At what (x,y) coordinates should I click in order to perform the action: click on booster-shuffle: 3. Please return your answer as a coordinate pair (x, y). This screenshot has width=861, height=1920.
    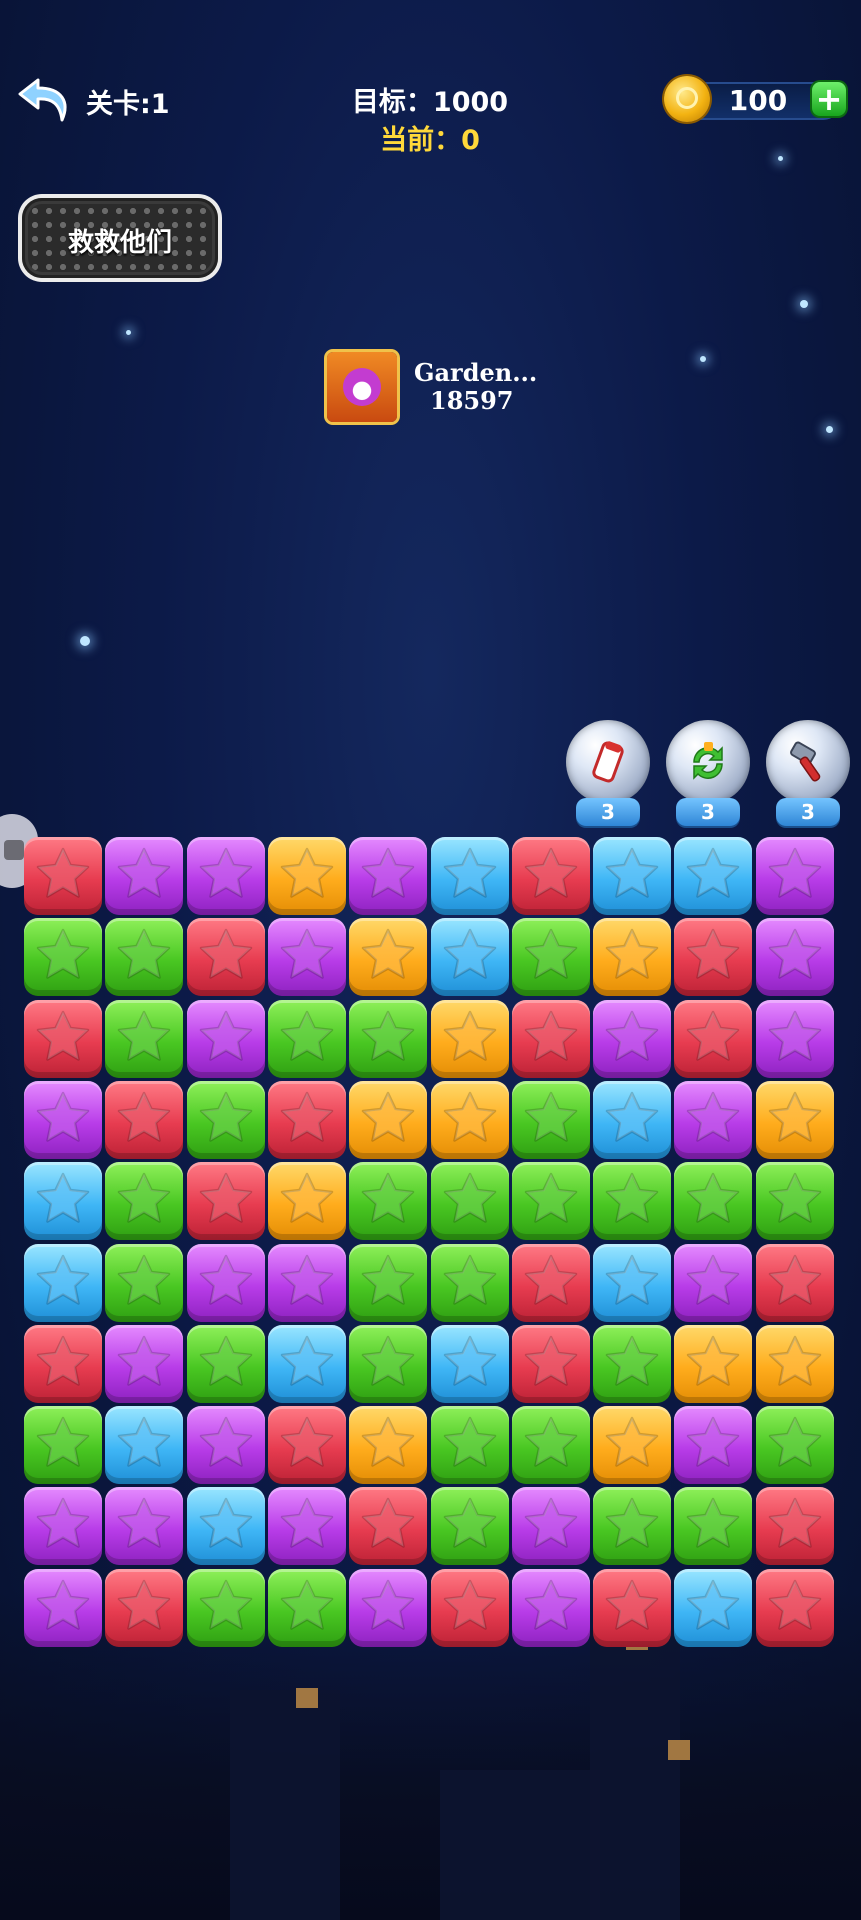
    Looking at the image, I should click on (708, 775).